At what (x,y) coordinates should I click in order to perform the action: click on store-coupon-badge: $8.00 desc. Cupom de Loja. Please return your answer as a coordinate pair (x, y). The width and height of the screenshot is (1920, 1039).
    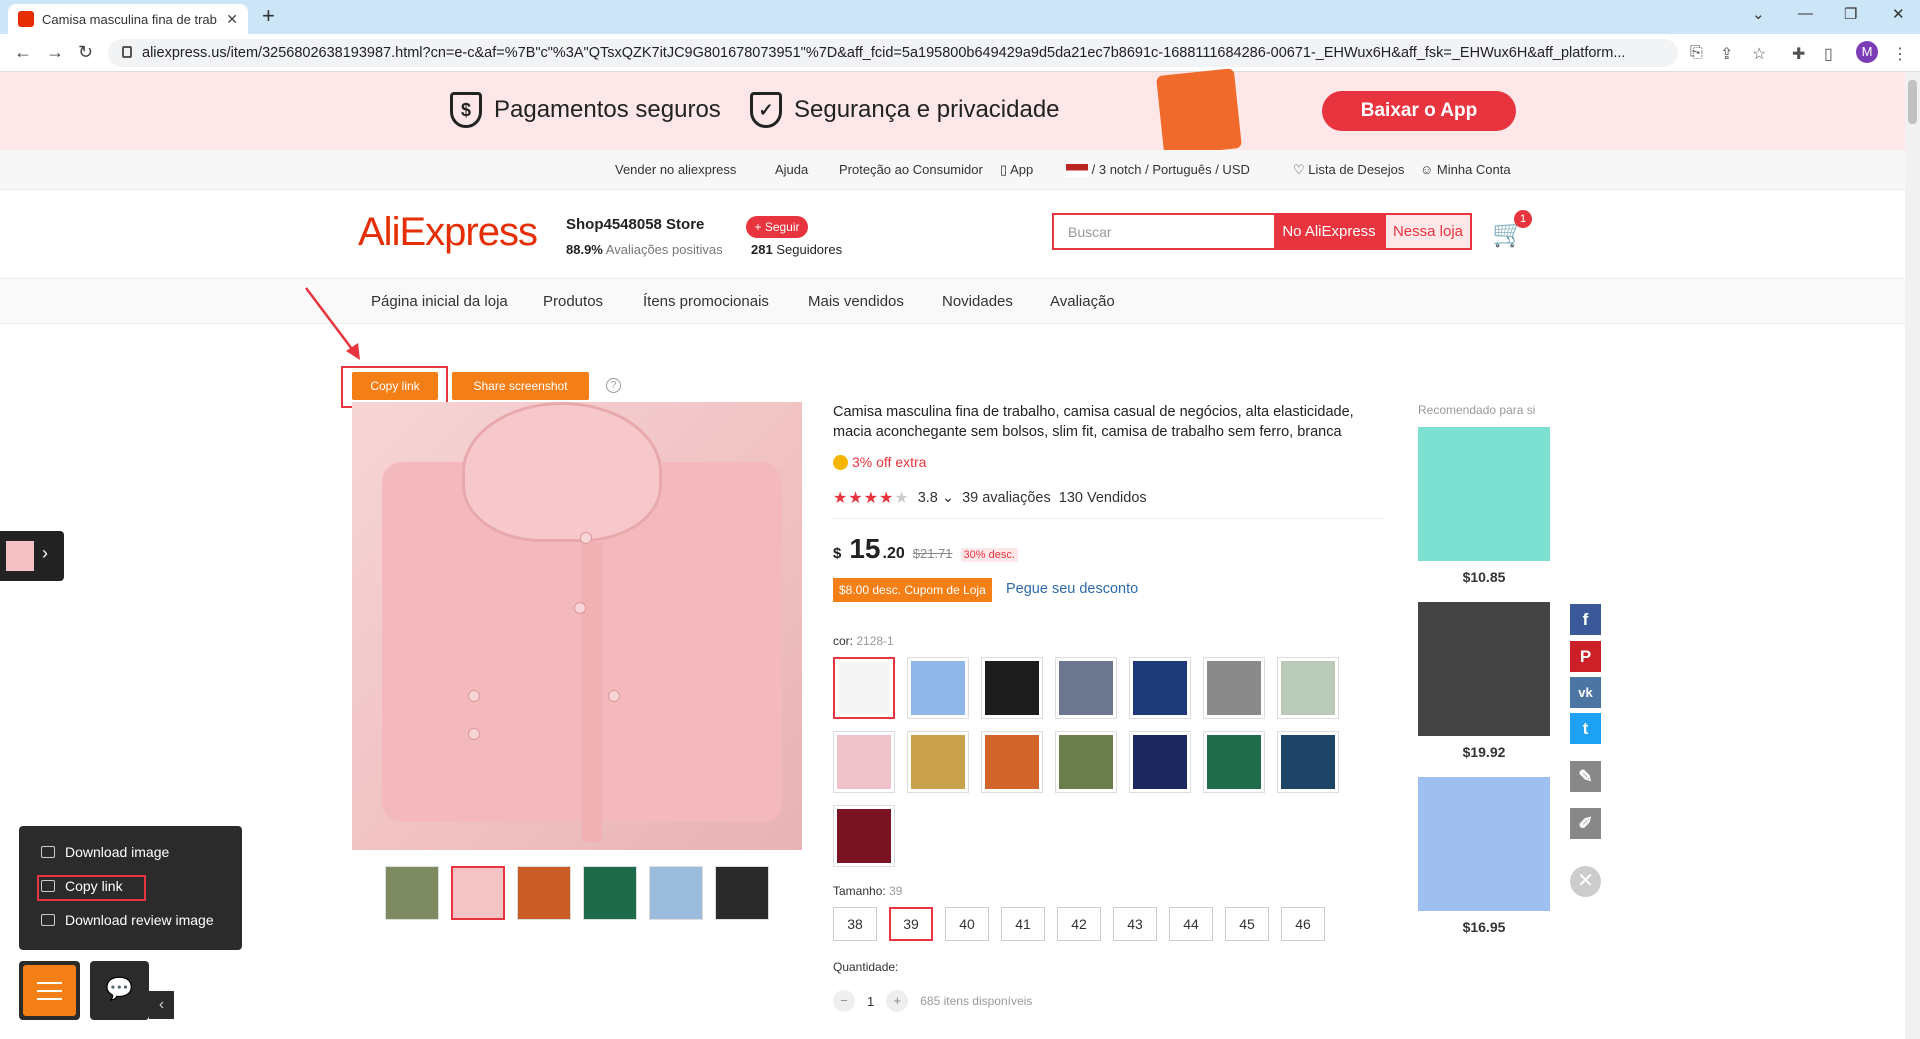
    Looking at the image, I should click on (912, 590).